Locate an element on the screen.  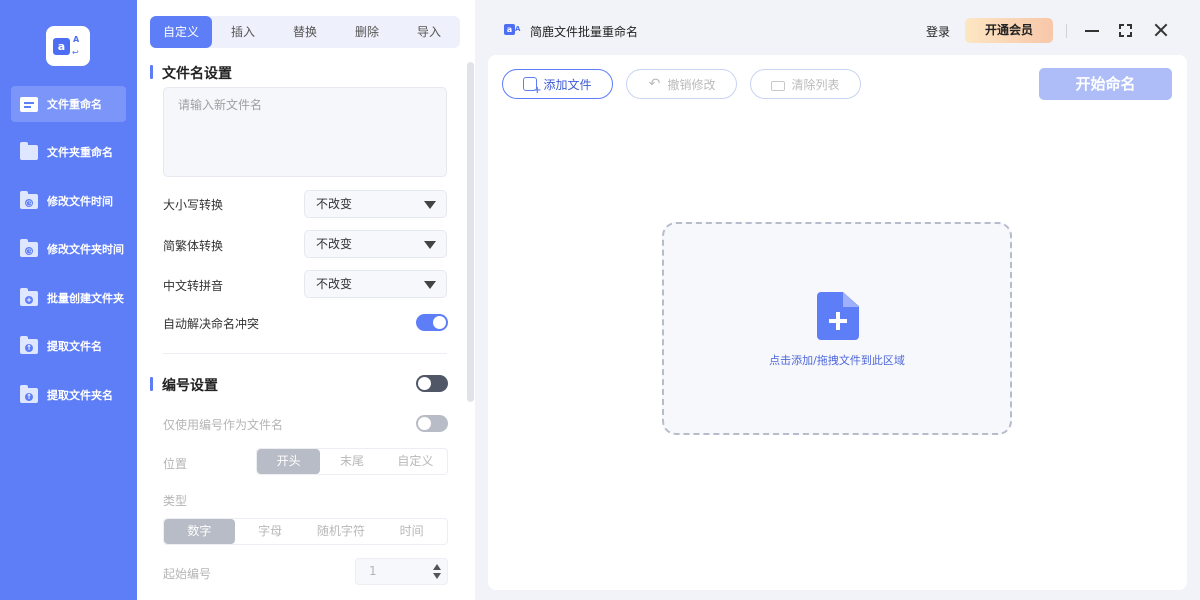
app-icon: aA is located at coordinates (512, 30).